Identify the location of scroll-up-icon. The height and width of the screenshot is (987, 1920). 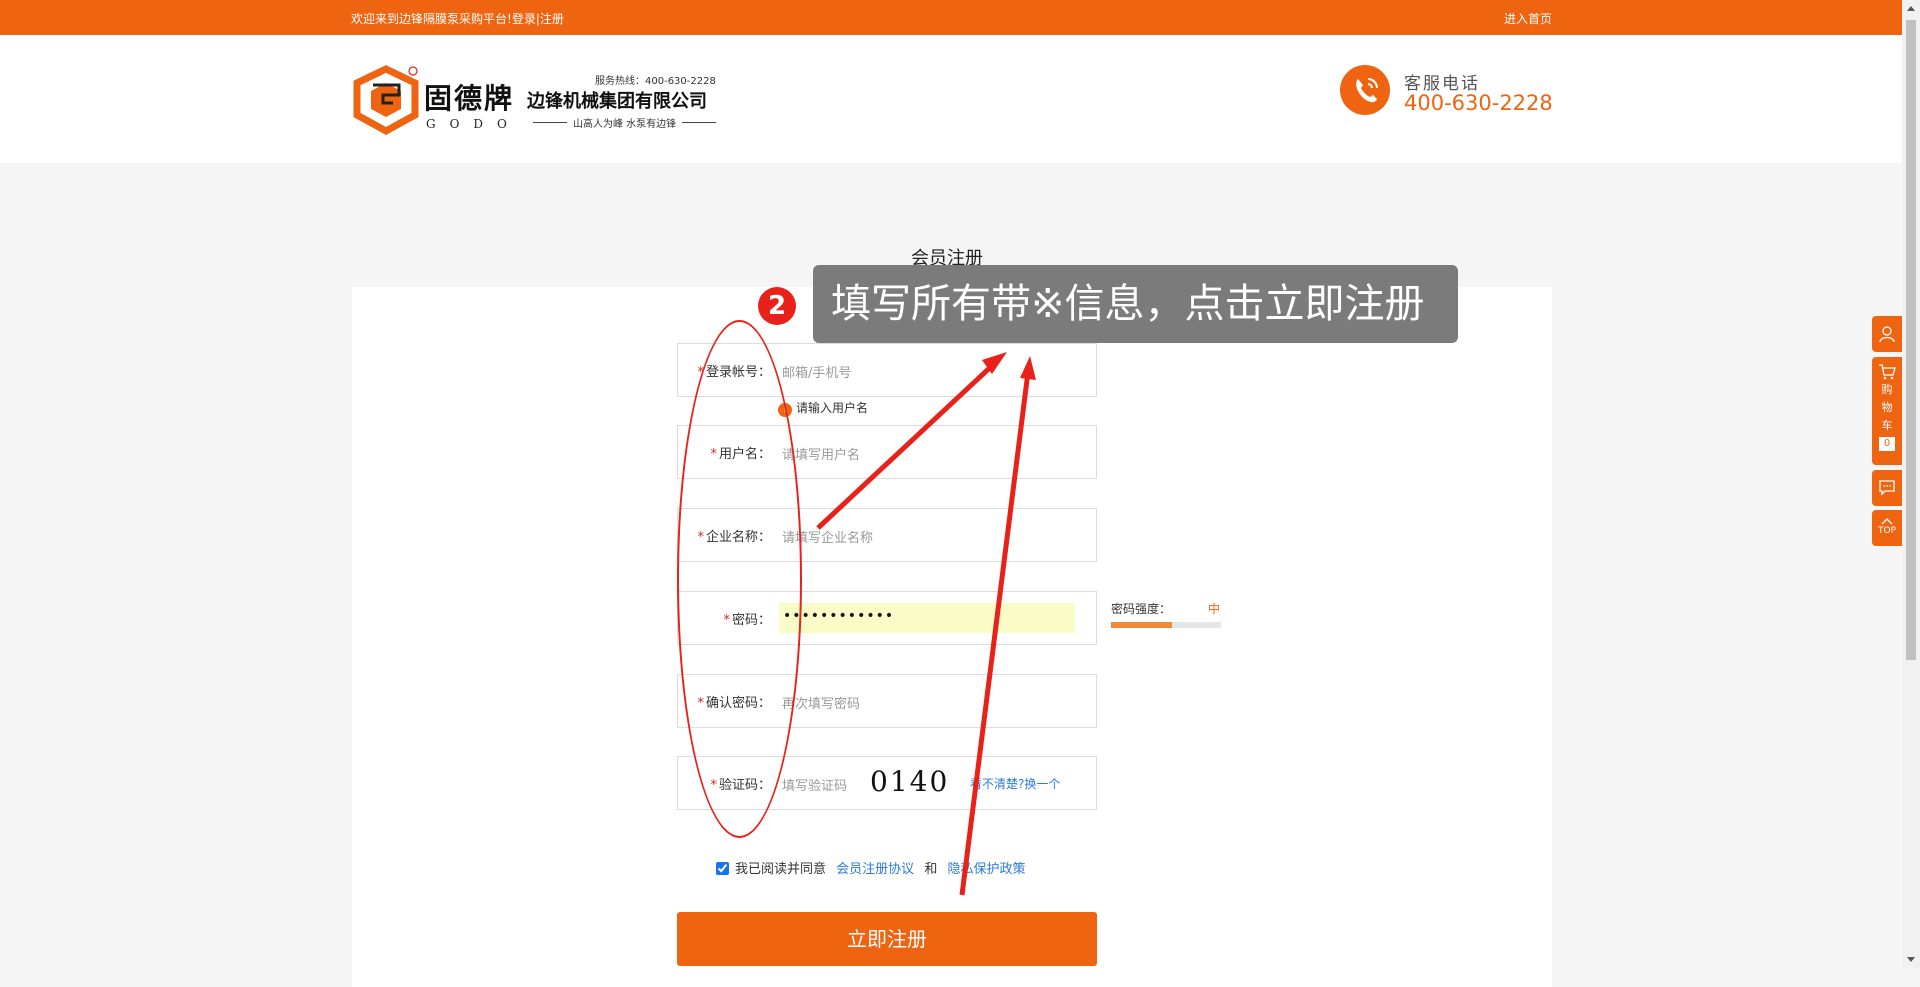
(1911, 8).